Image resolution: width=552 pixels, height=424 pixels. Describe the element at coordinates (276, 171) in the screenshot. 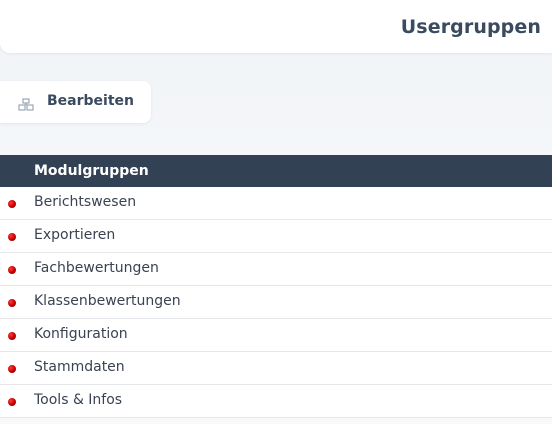

I see `table-header: Modulgruppen` at that location.